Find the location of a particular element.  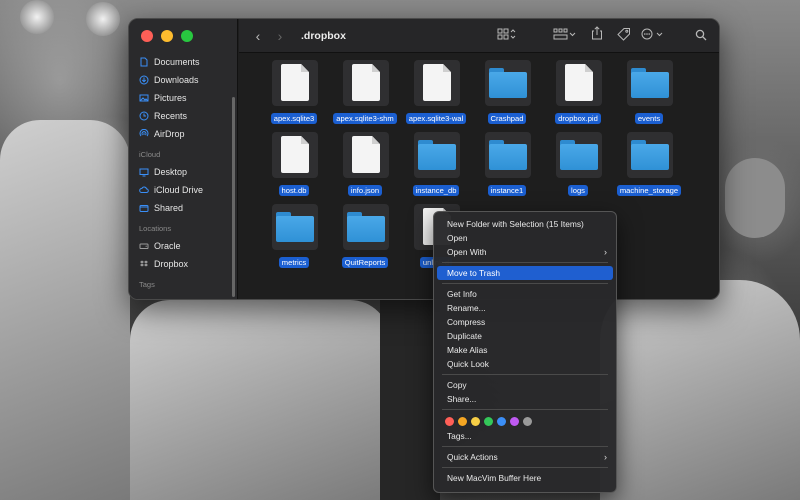

sidebar-item-downloads: Downloads is located at coordinates (183, 80).